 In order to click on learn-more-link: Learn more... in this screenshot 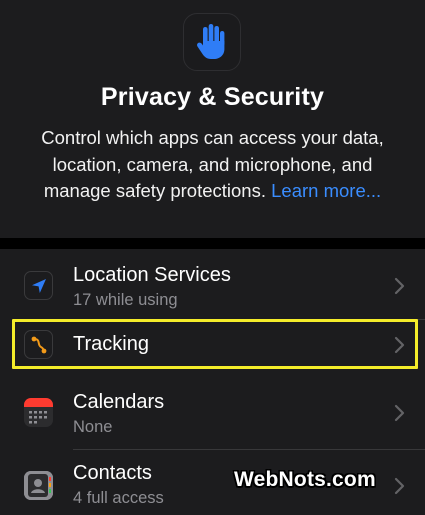, I will do `click(326, 190)`.